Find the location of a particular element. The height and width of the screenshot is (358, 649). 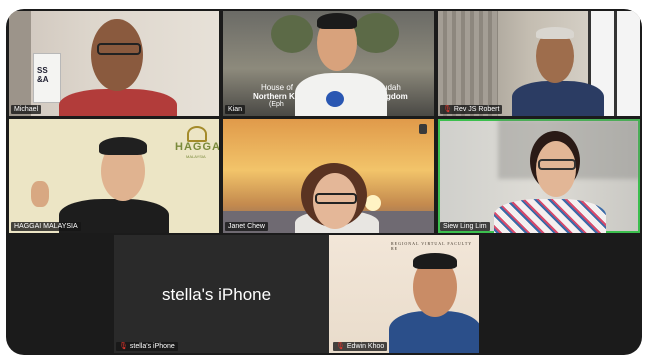

video-tile-edwin-khoo: REGIONAL VIRTUAL FACULTY RE 🎙 Edwin Khoo is located at coordinates (404, 294).